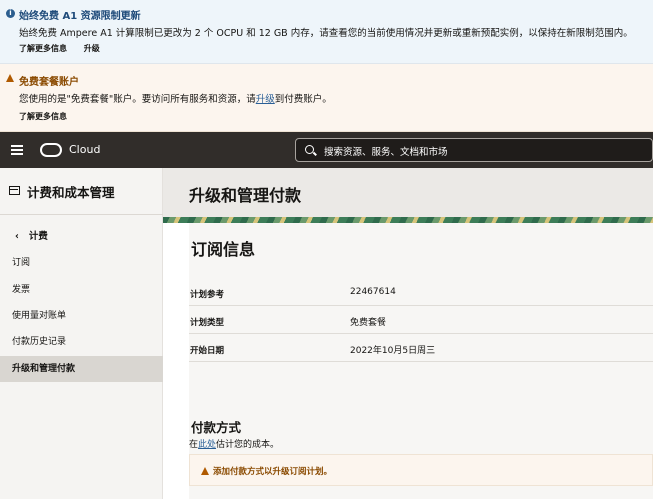 This screenshot has width=653, height=499. Describe the element at coordinates (223, 249) in the screenshot. I see `subscription-info-title: 订阅信息` at that location.